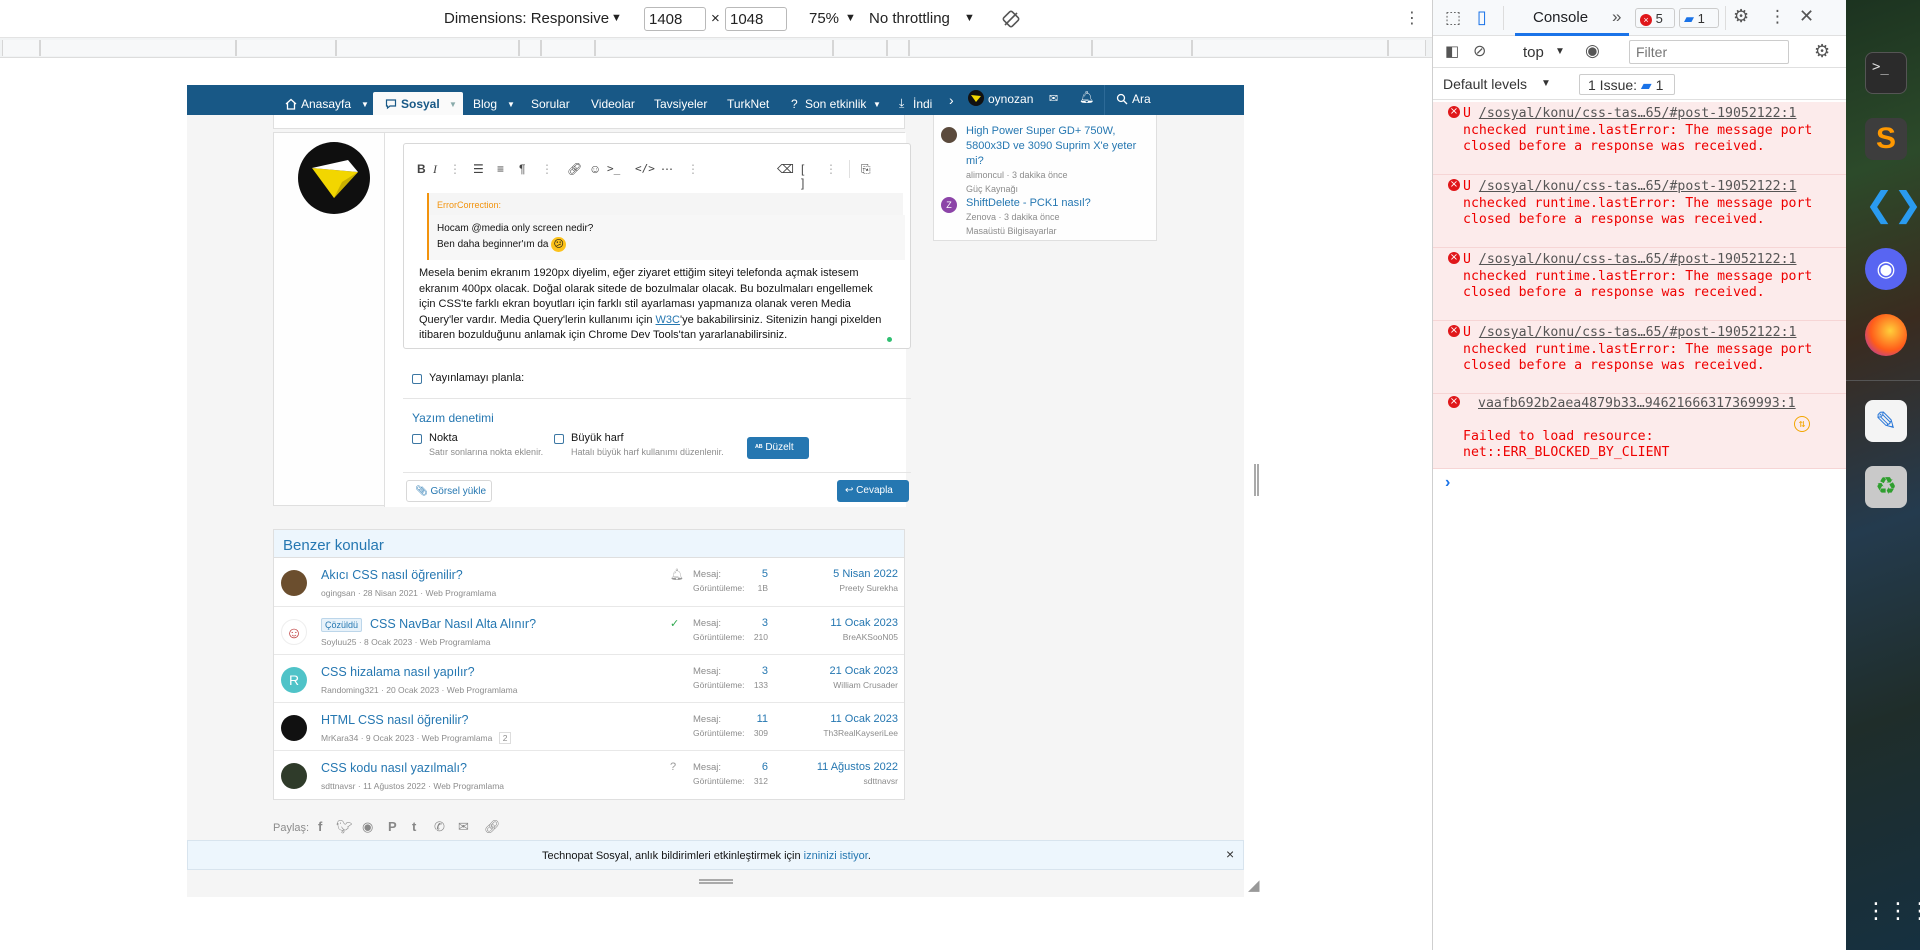 The width and height of the screenshot is (1920, 950). Describe the element at coordinates (1453, 18) in the screenshot. I see `inspect-element-icon: ⬚` at that location.